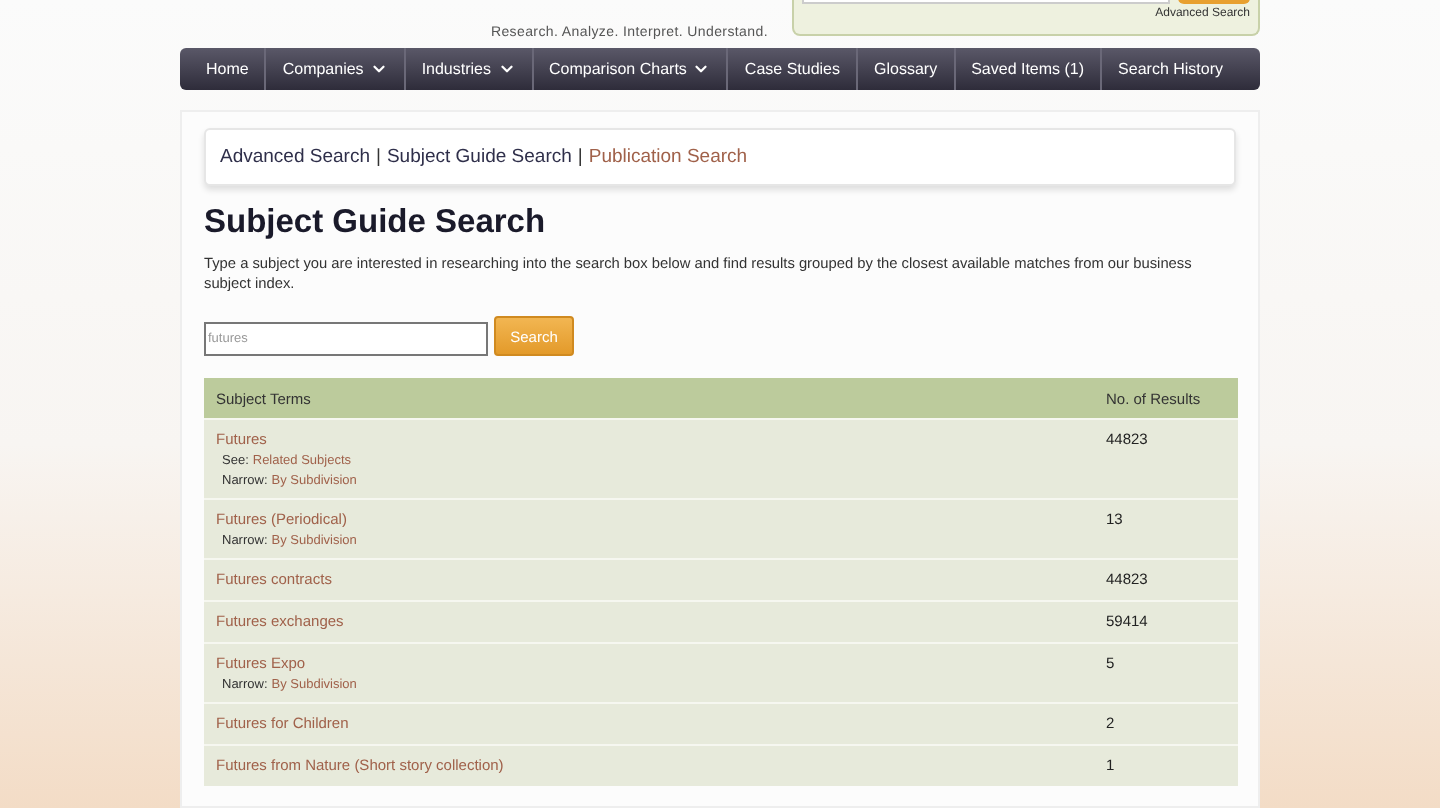 This screenshot has width=1440, height=808. What do you see at coordinates (1171, 69) in the screenshot?
I see `nav-item: Search History` at bounding box center [1171, 69].